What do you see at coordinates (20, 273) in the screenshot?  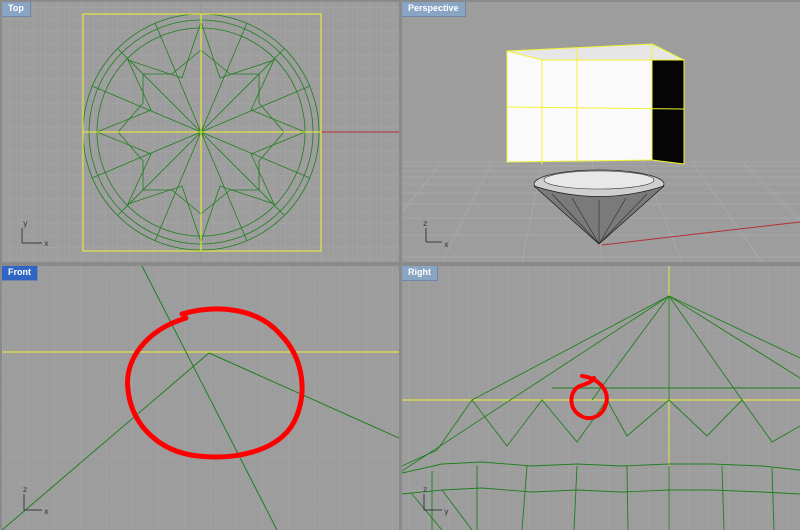 I see `viewport-tab-front: Front` at bounding box center [20, 273].